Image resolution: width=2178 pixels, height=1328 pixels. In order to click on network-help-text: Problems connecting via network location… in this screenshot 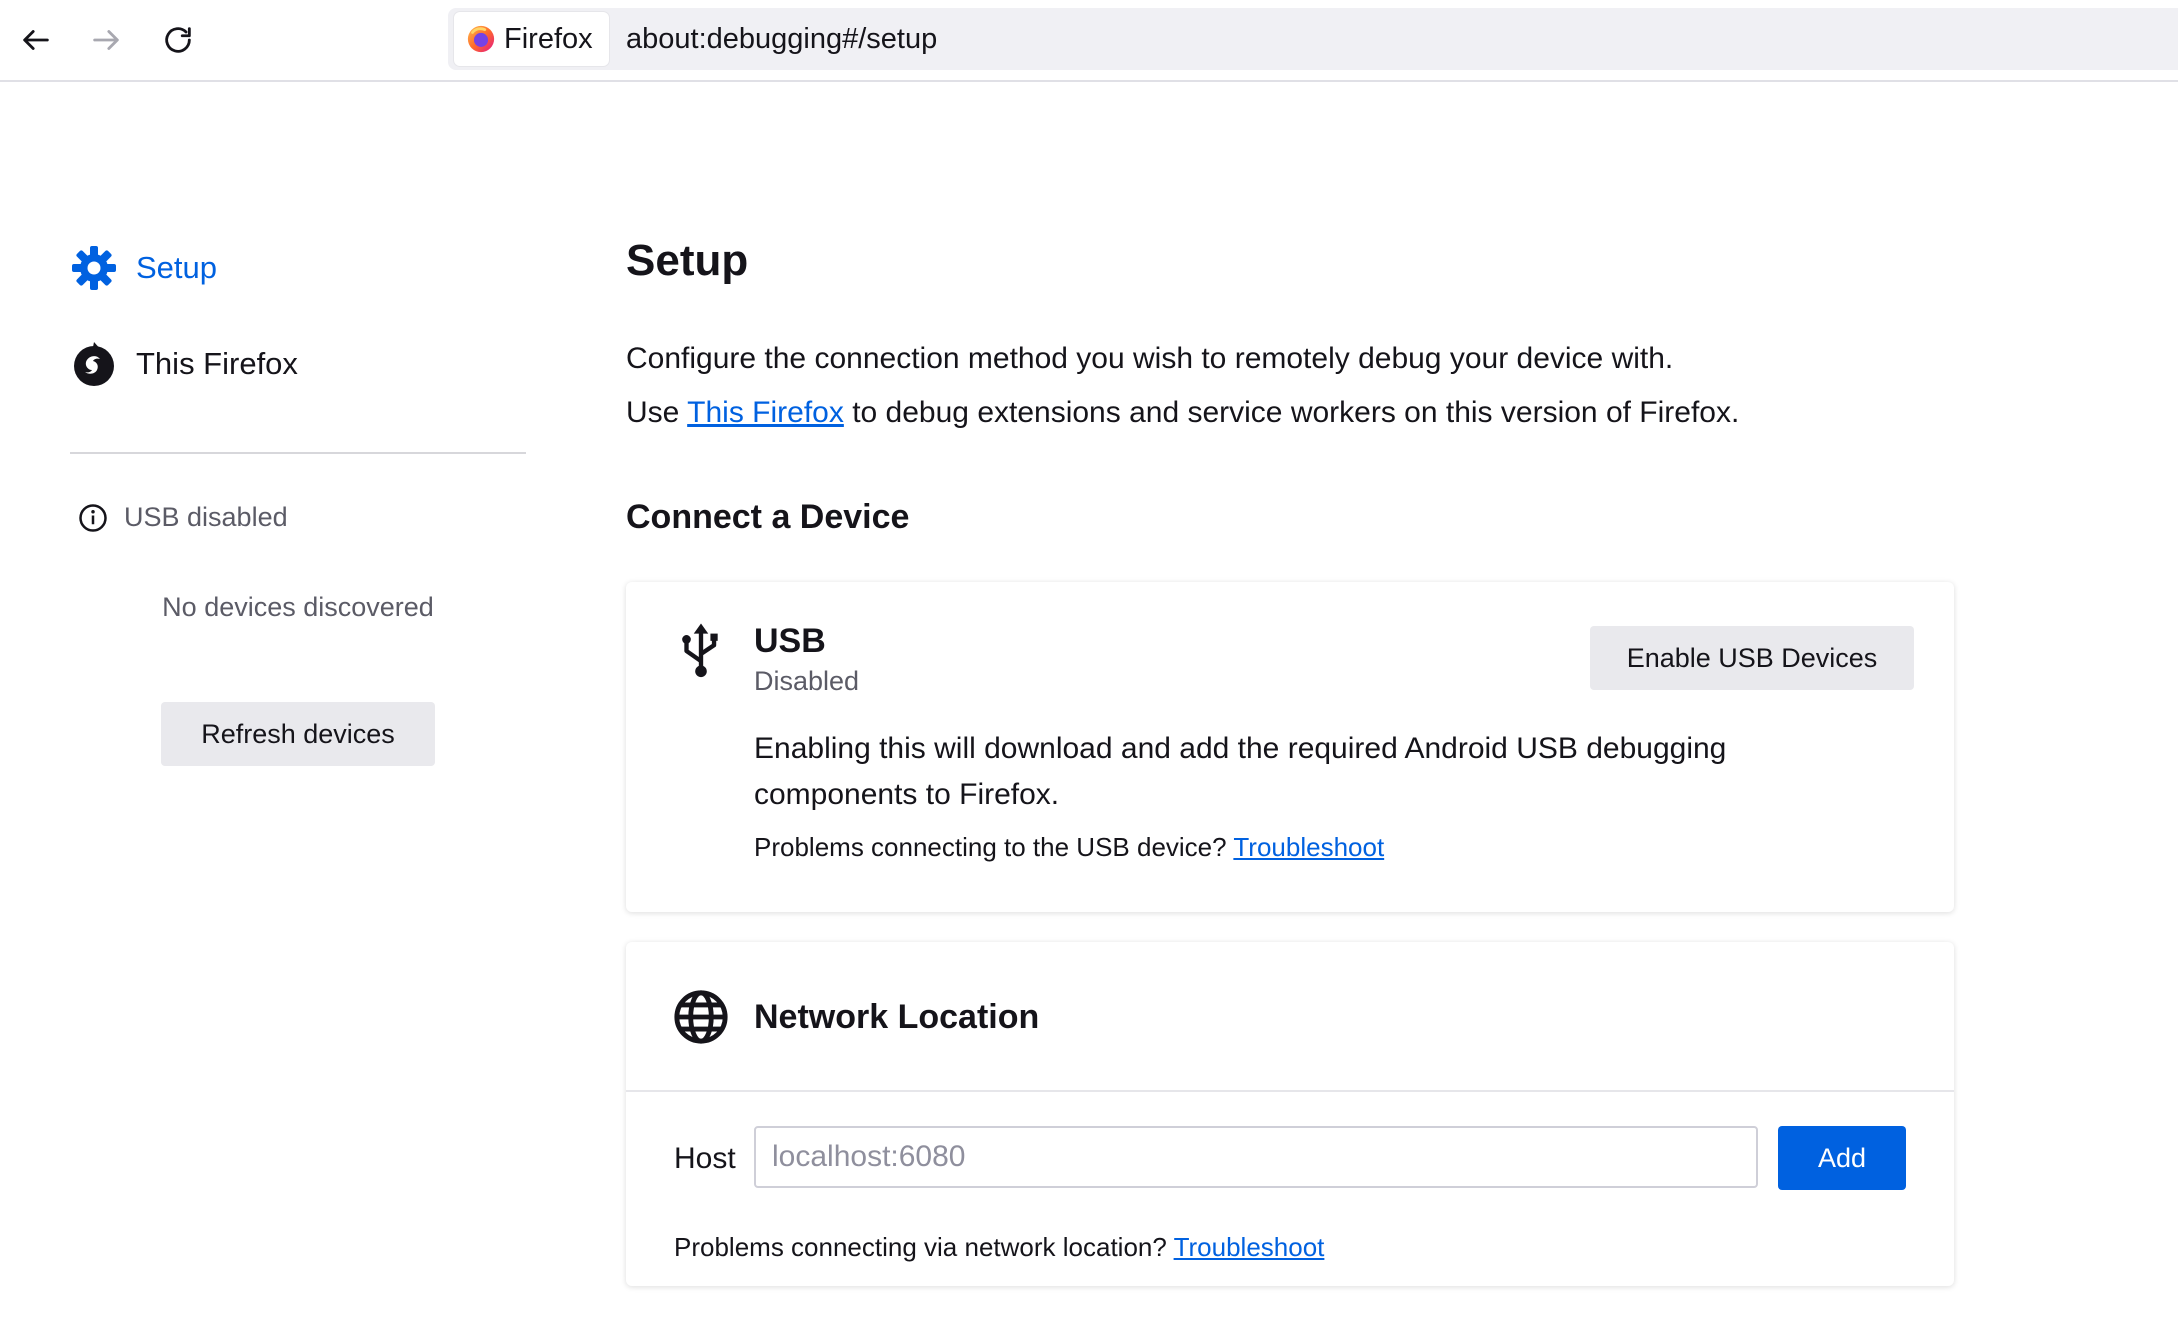, I will do `click(999, 1247)`.